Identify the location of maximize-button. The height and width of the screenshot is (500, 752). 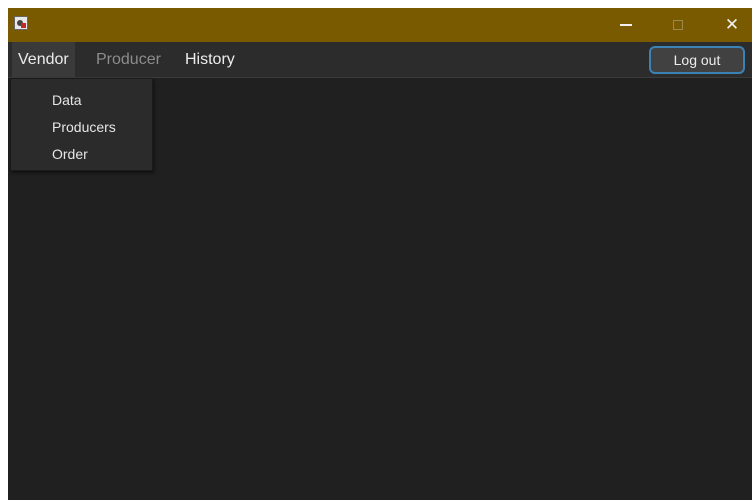
(678, 25).